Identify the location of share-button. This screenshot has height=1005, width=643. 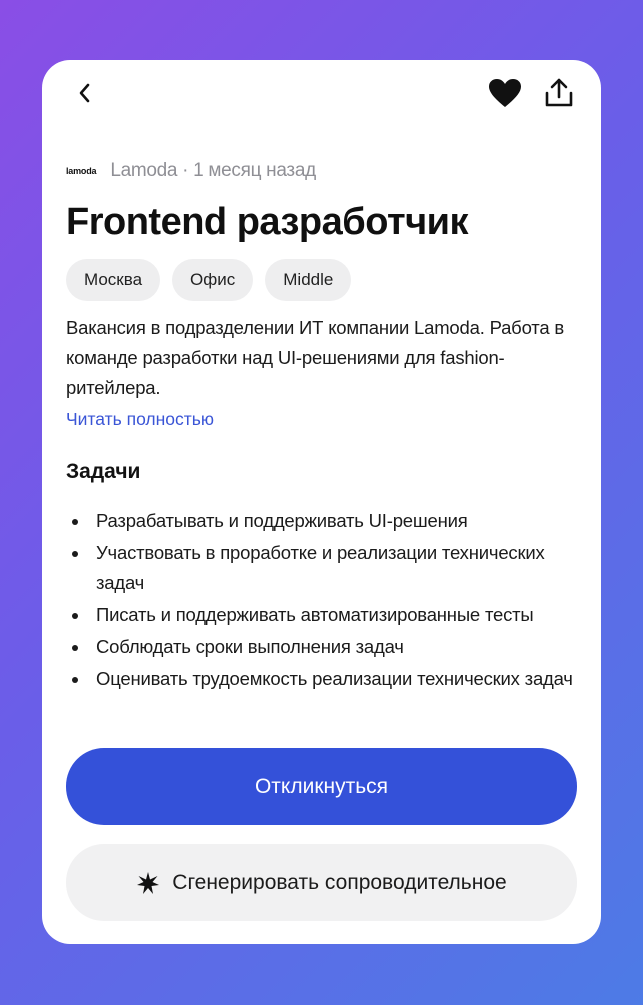
(559, 93).